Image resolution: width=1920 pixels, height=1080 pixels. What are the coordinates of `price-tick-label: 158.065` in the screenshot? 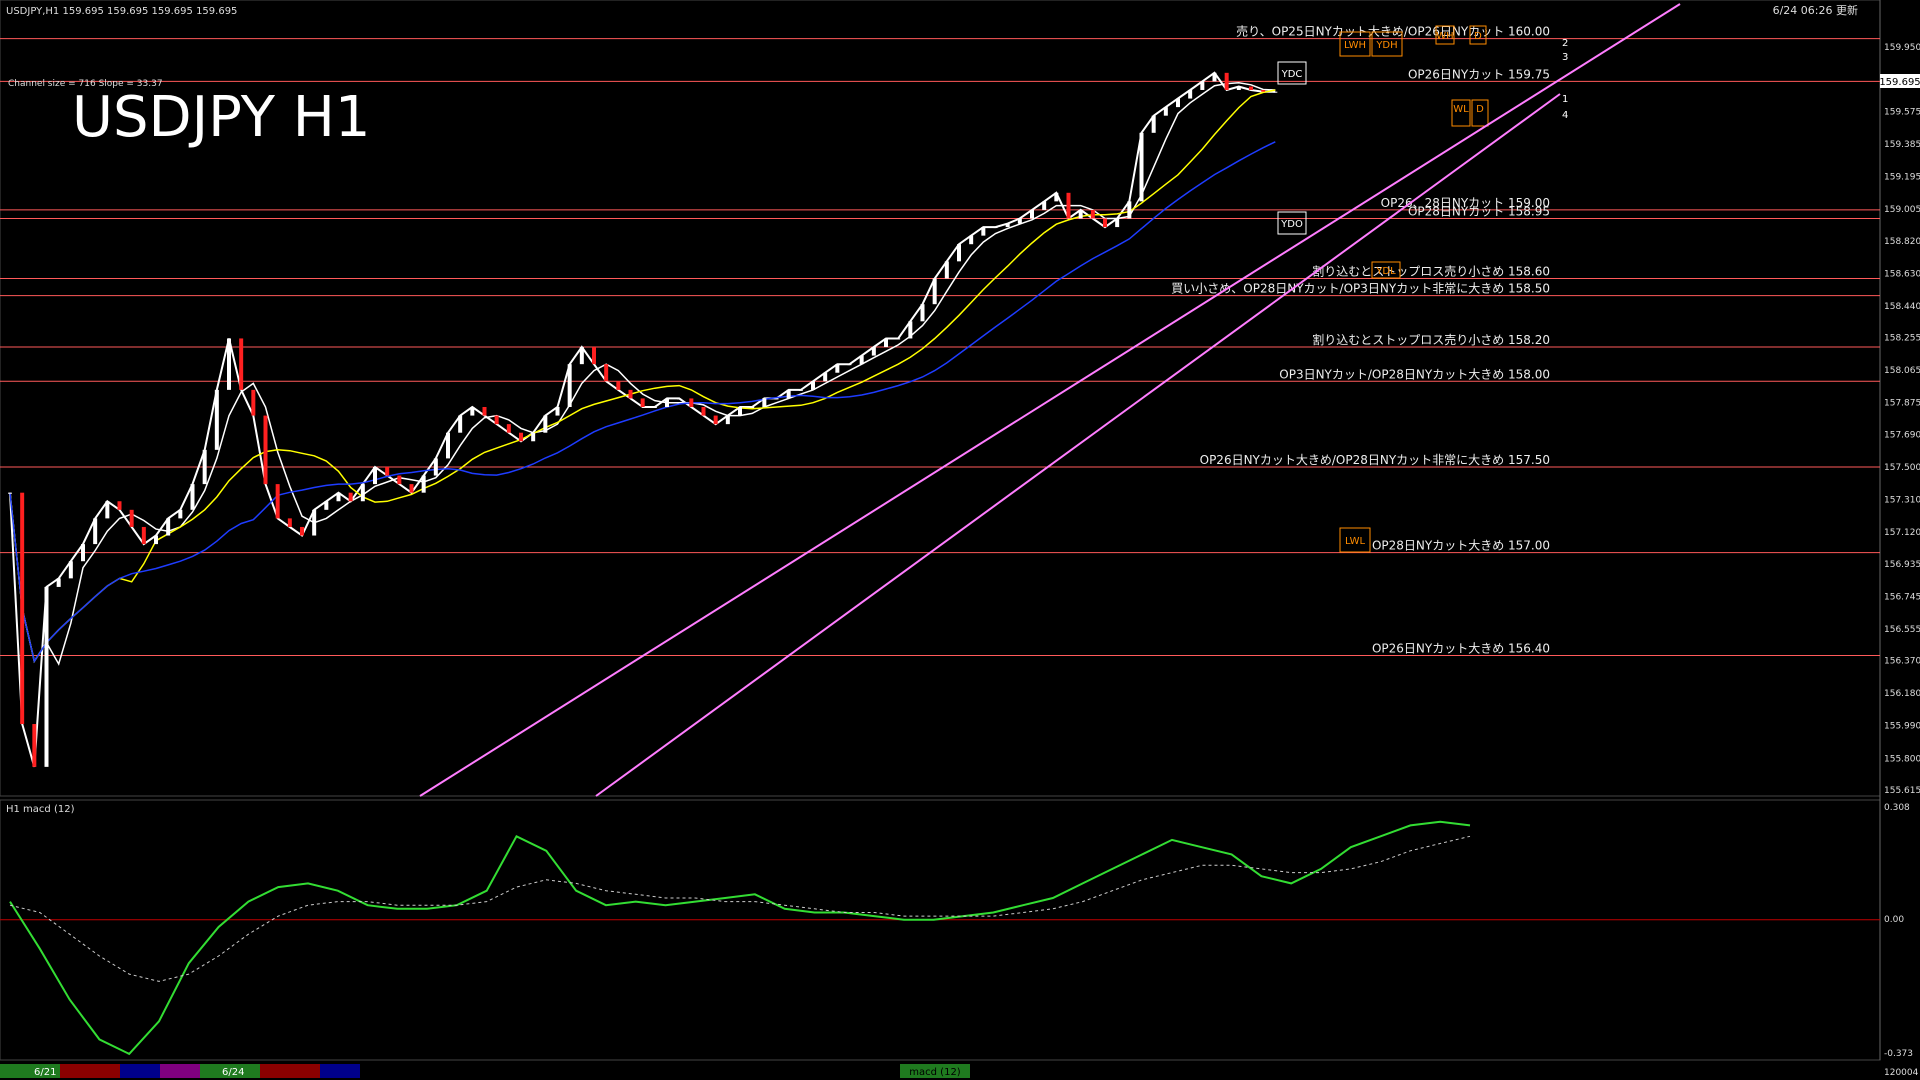 It's located at (1902, 371).